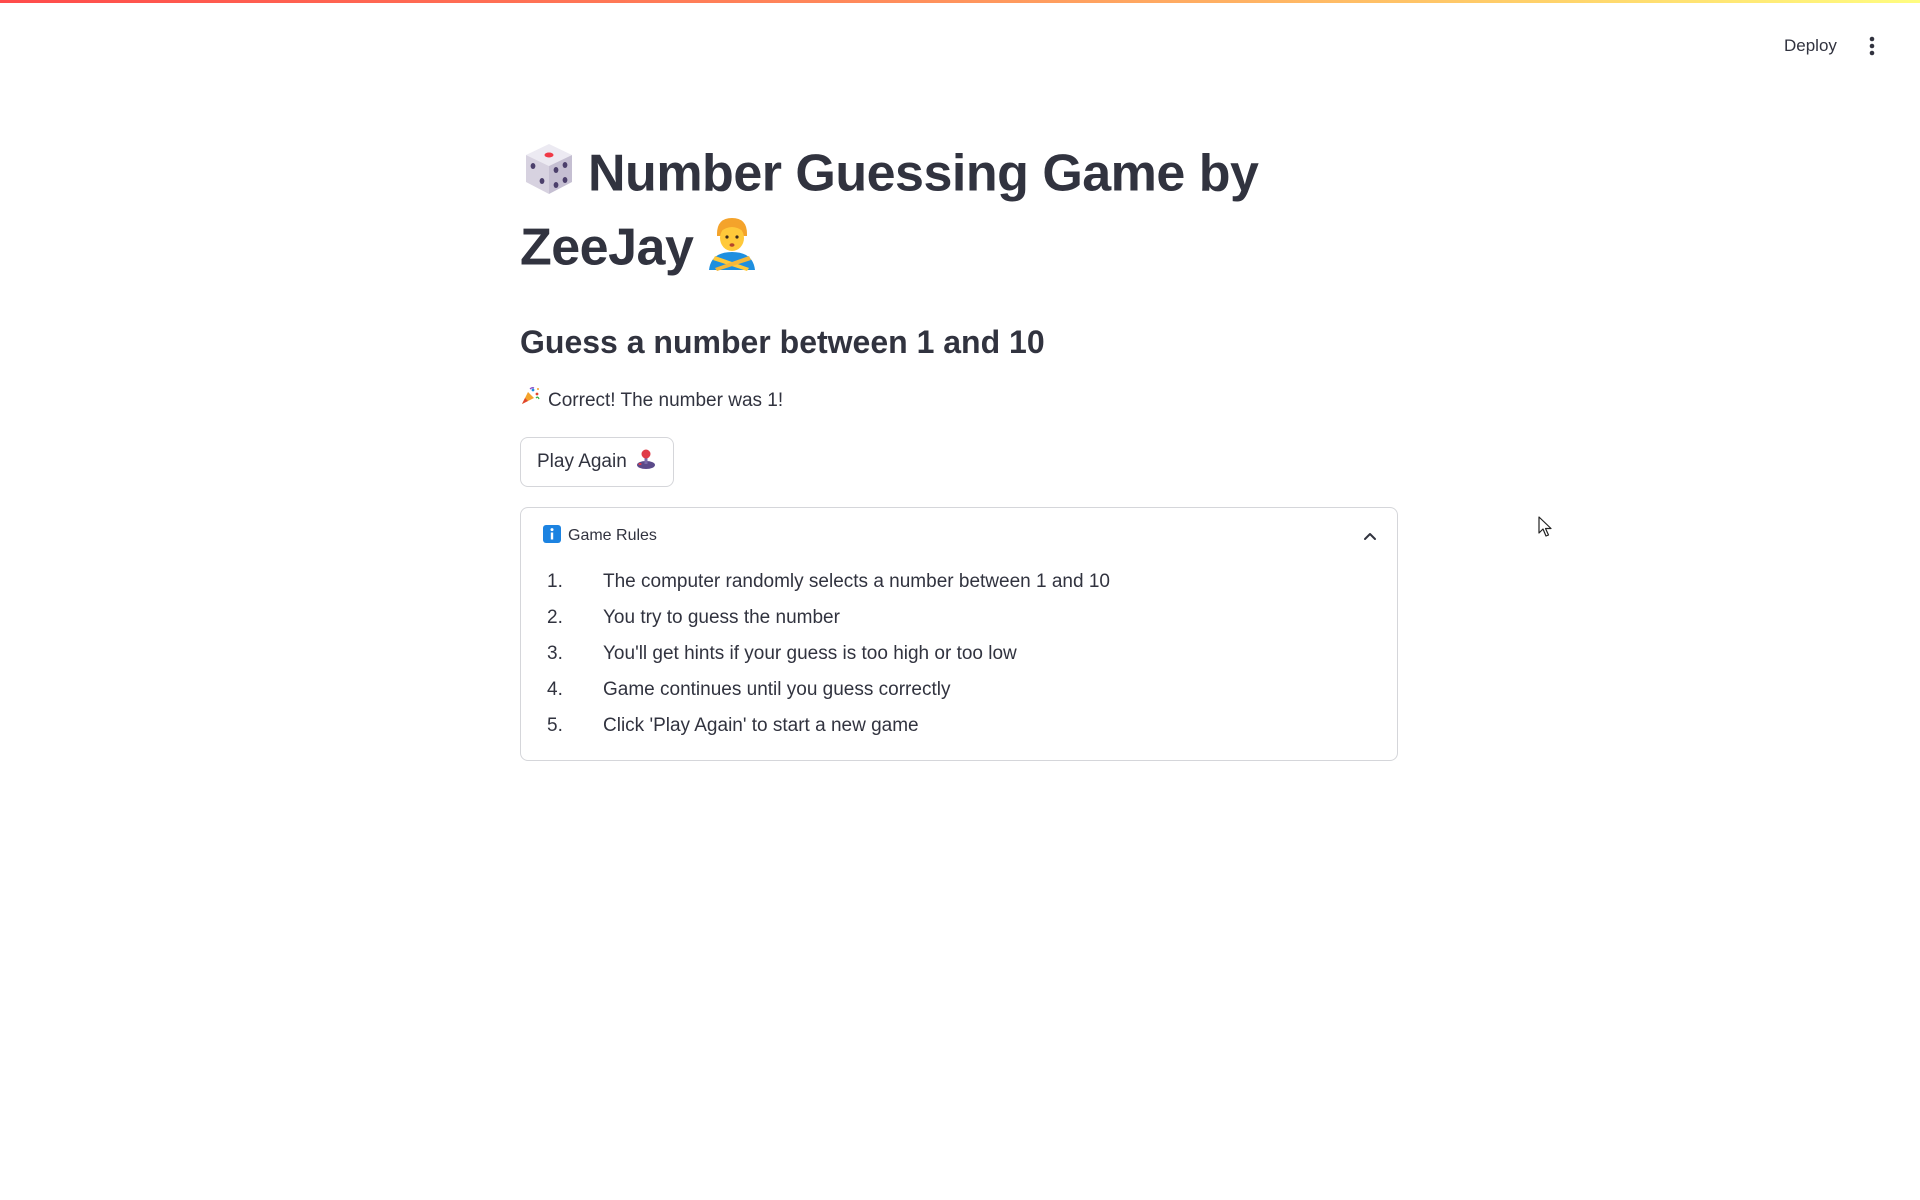 The image size is (1920, 1200). What do you see at coordinates (972, 618) in the screenshot?
I see `list-item: 2. You try to guess the number` at bounding box center [972, 618].